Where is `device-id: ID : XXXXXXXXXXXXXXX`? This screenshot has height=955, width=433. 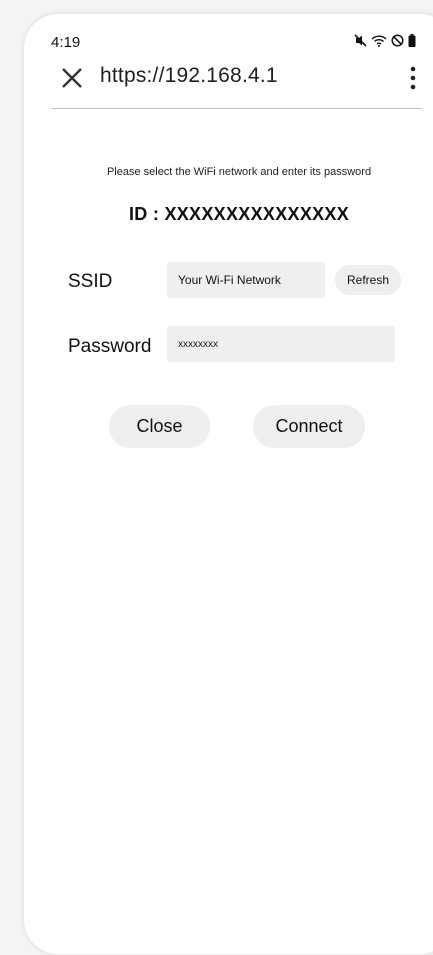 device-id: ID : XXXXXXXXXXXXXXX is located at coordinates (239, 214).